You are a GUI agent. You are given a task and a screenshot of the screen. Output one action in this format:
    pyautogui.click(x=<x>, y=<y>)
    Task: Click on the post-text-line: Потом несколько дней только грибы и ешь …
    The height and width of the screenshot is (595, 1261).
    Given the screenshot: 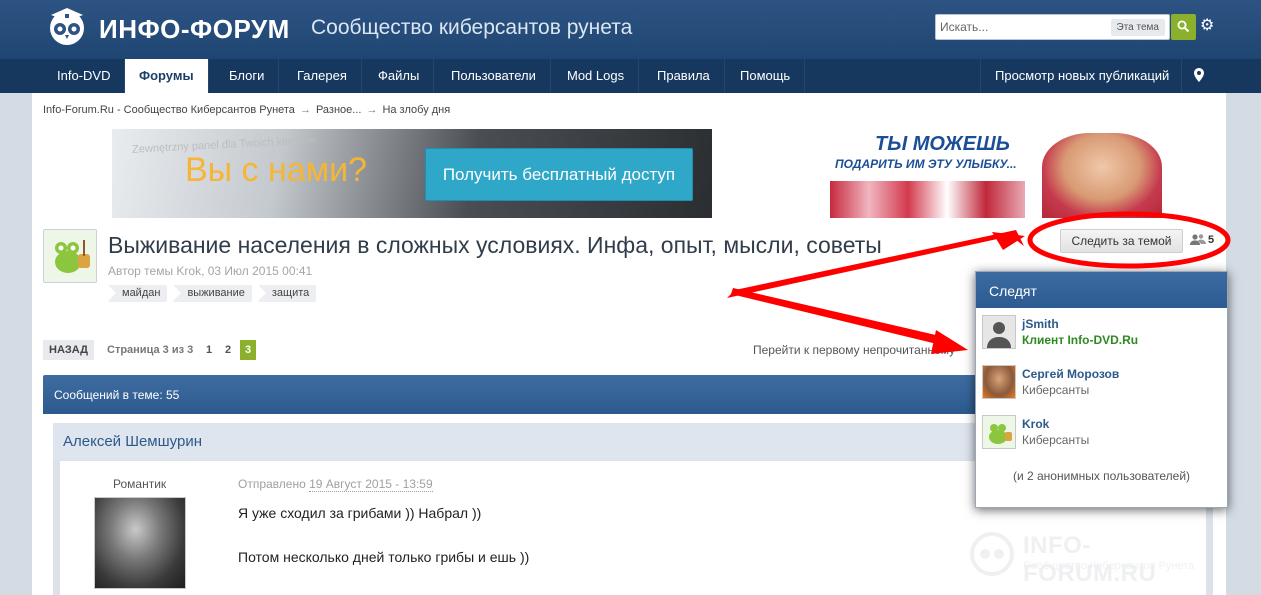 What is the action you would take?
    pyautogui.click(x=384, y=557)
    